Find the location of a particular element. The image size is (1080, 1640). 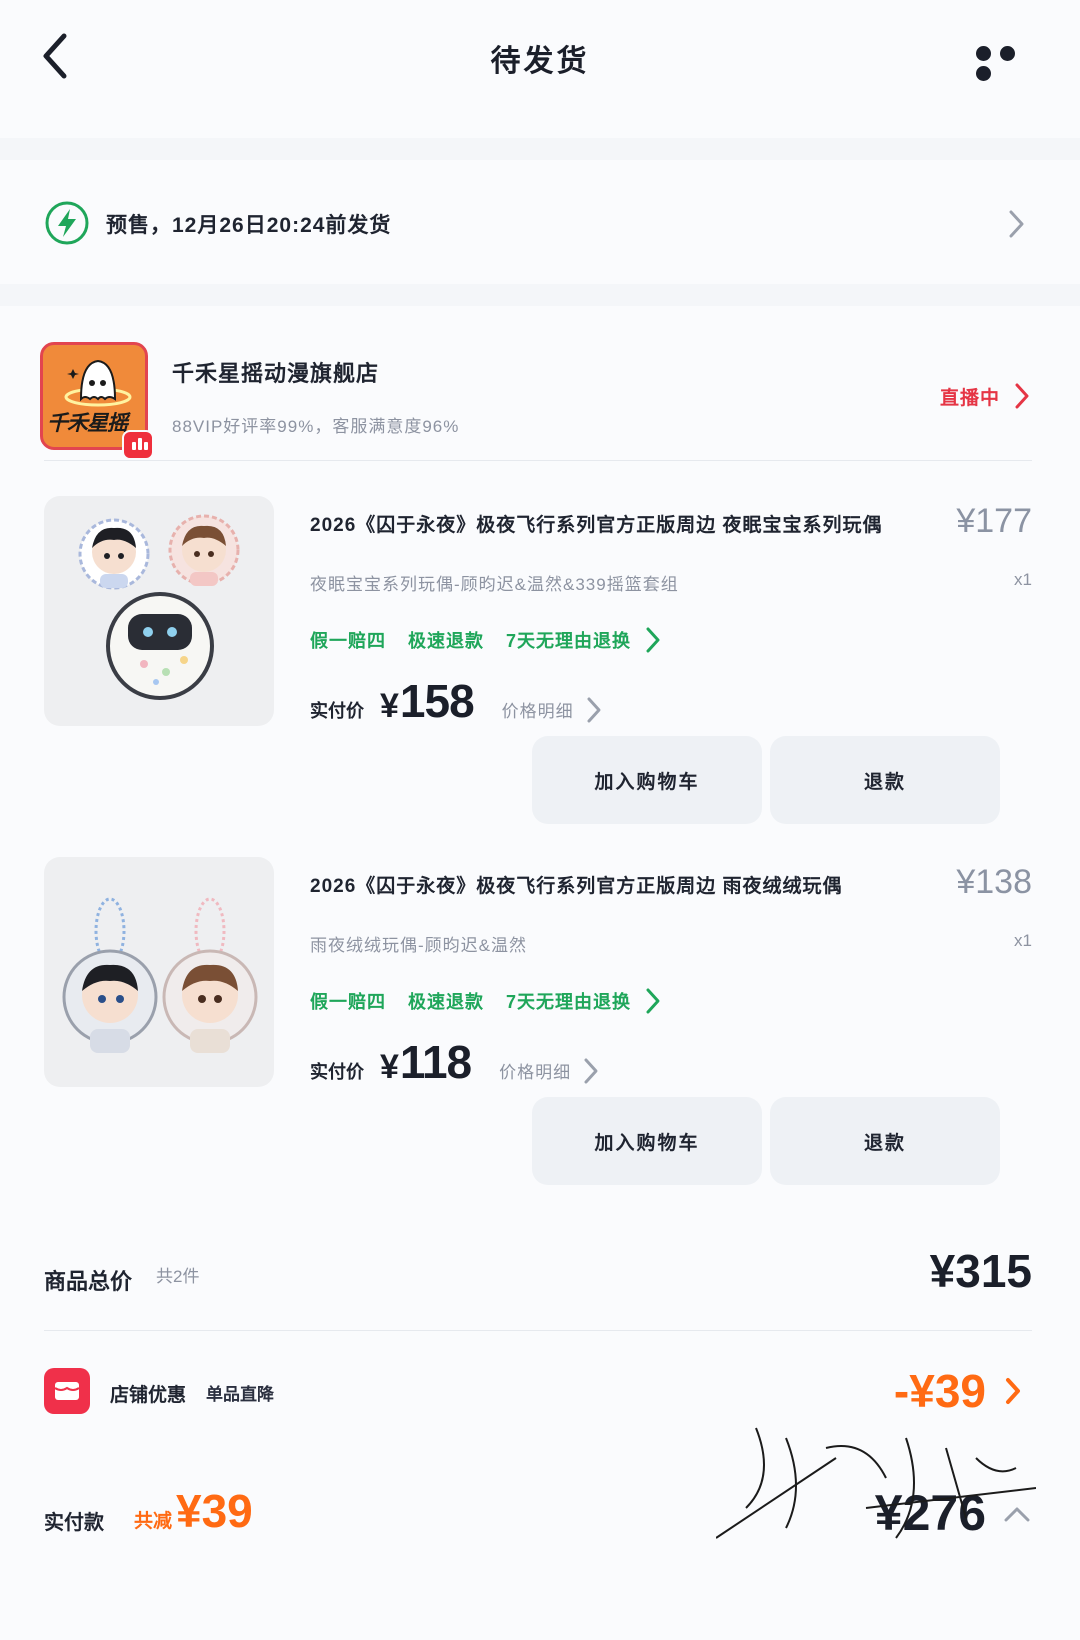

shop-logo-text: 千禾星摇 is located at coordinates (87, 423).